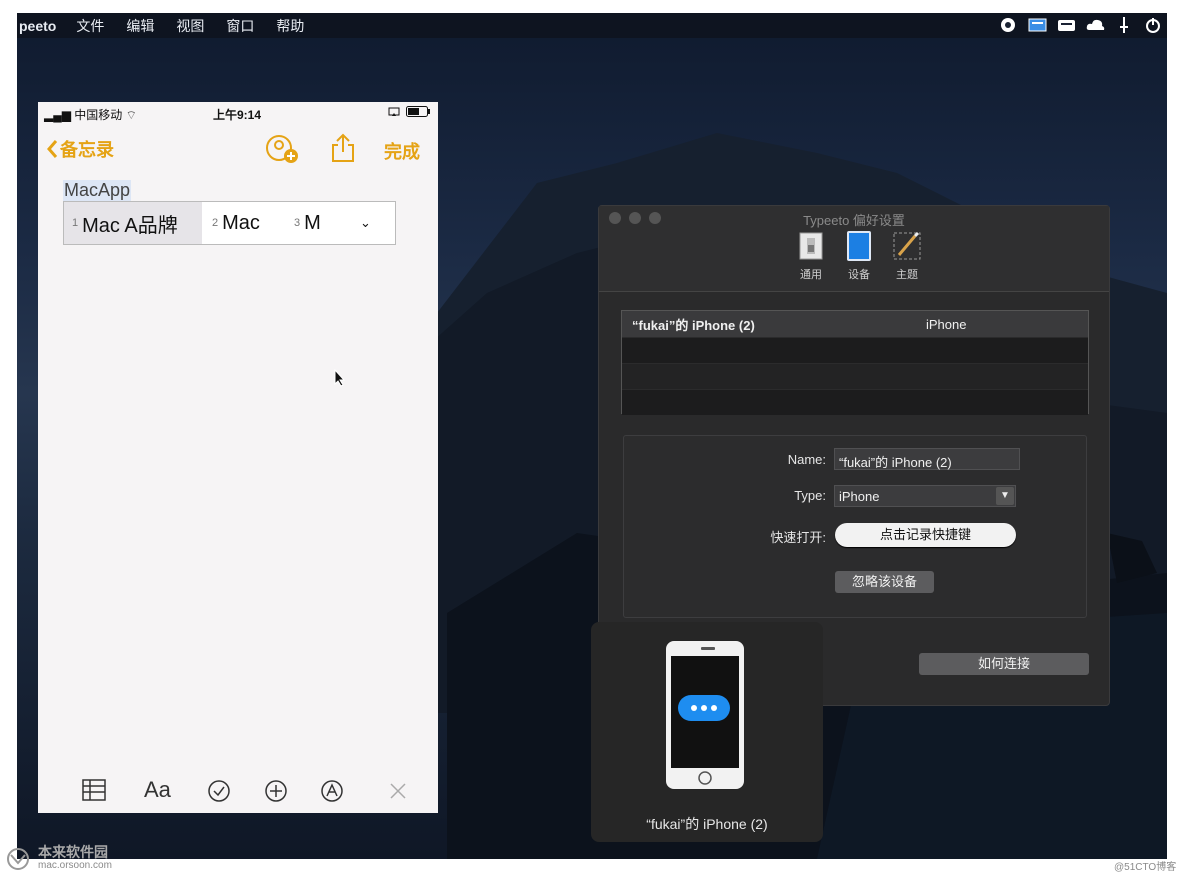 This screenshot has width=1184, height=876. I want to click on menu-edit: 编辑, so click(140, 26).